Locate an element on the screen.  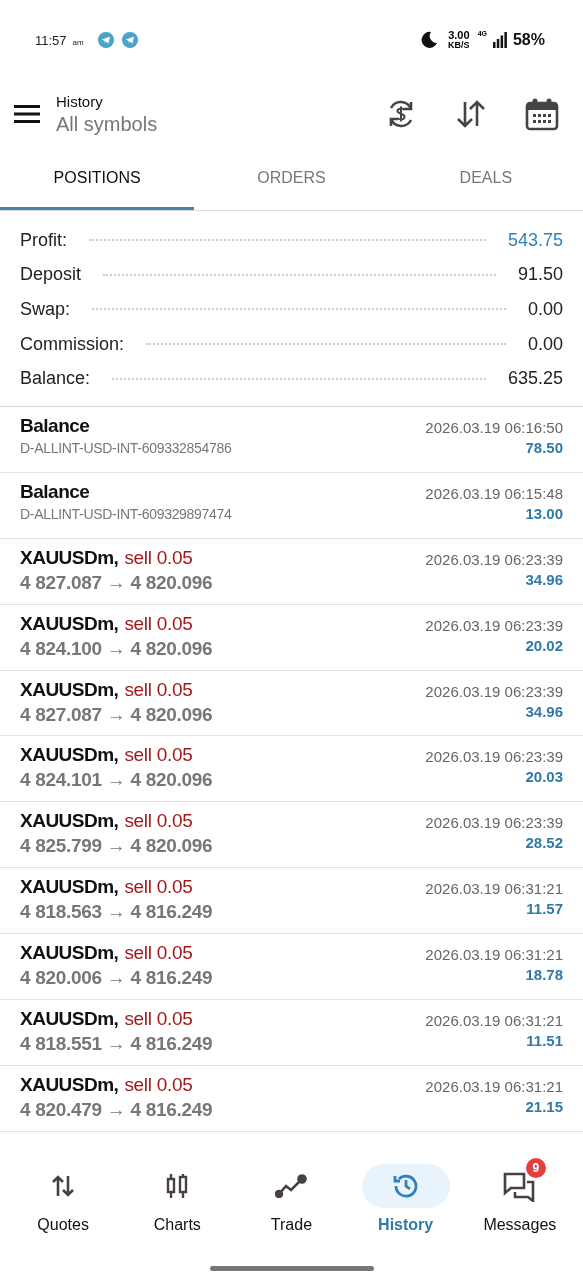
nav-item: History is located at coordinates (405, 1201).